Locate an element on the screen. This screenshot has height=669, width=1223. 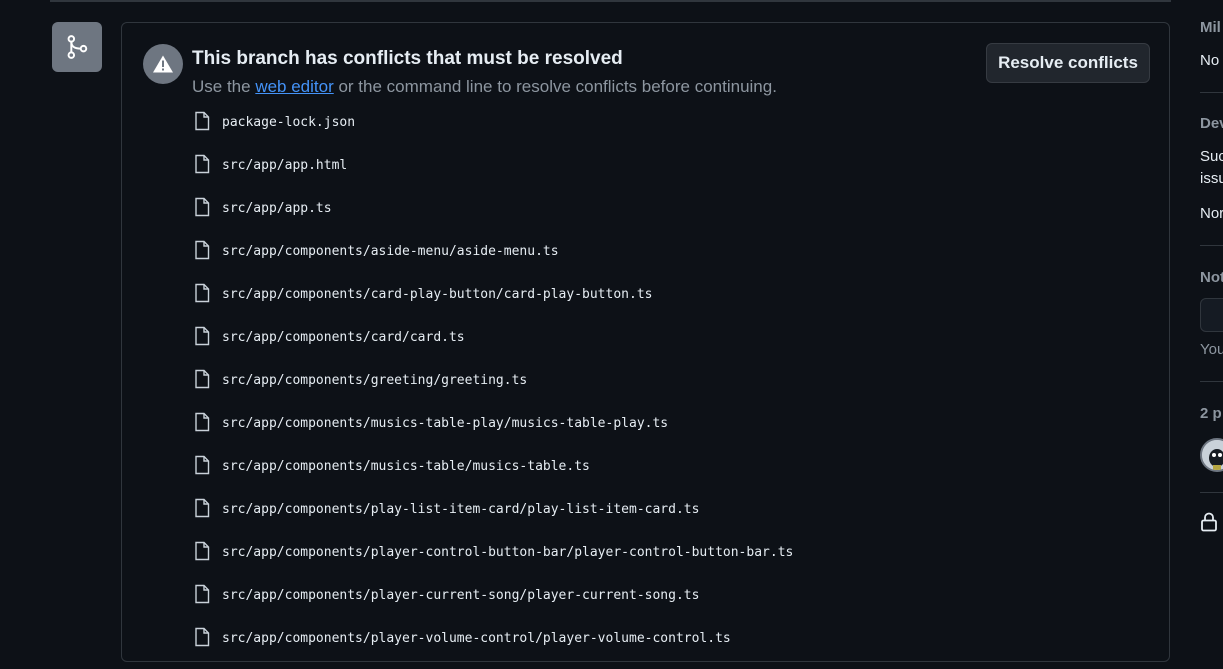
participants-heading: 2 p is located at coordinates (1211, 413).